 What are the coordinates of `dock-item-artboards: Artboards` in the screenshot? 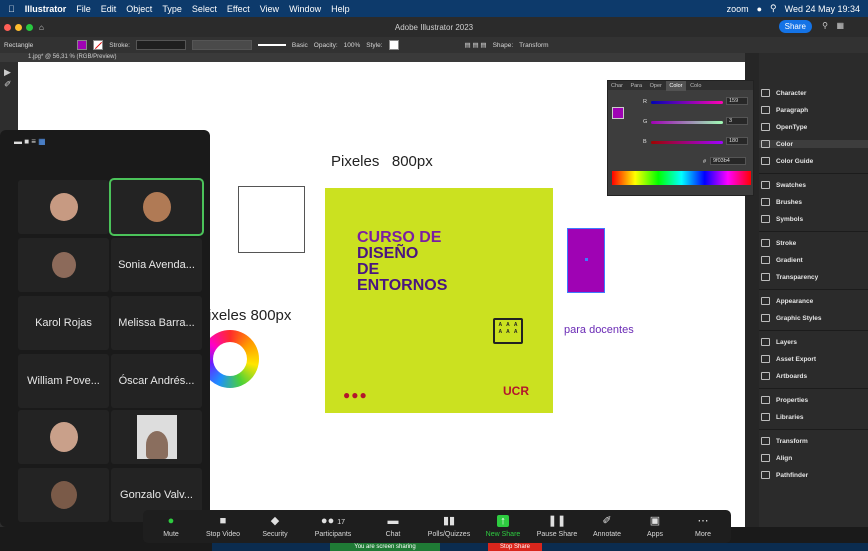 It's located at (784, 376).